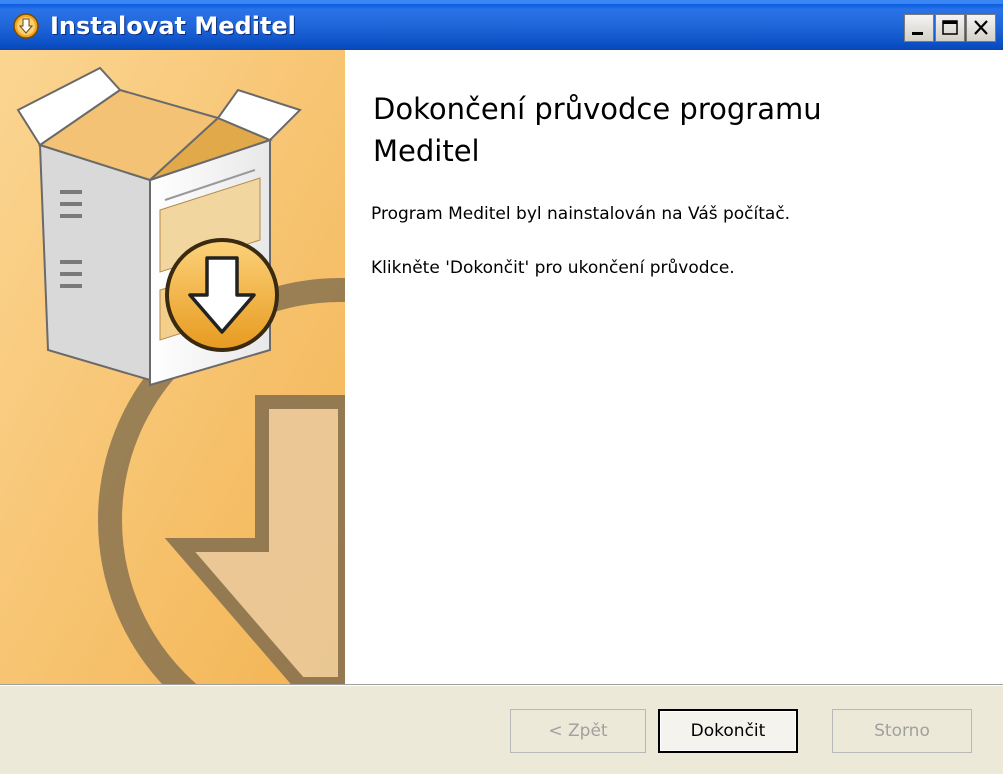  Describe the element at coordinates (597, 130) in the screenshot. I see `page-title: Dokončení průvodce programu Meditel` at that location.